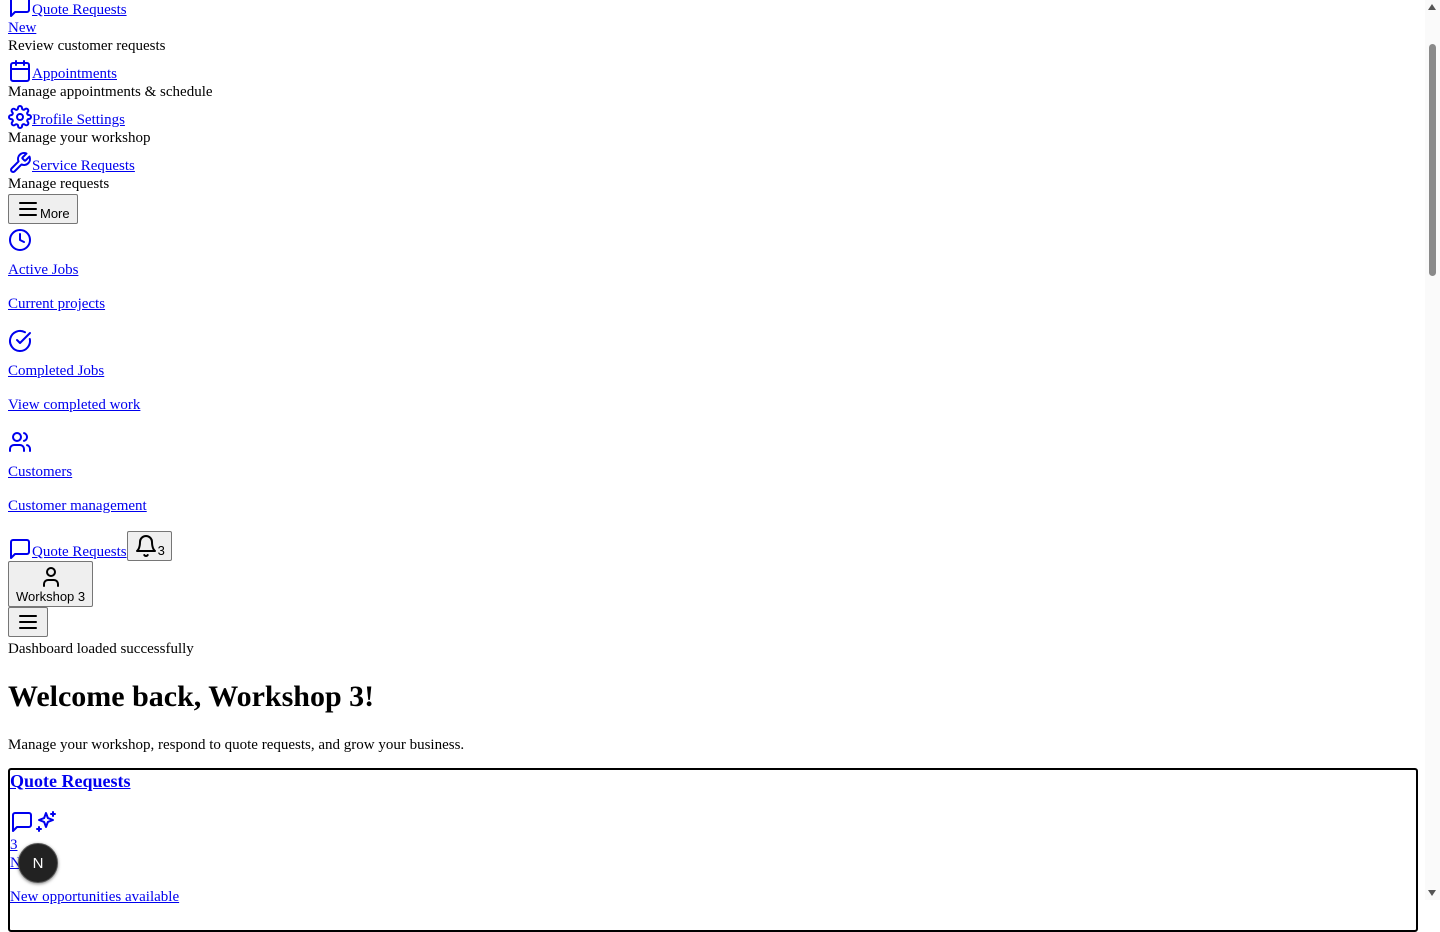  What do you see at coordinates (713, 546) in the screenshot?
I see `header-actions: Quote Requests 3` at bounding box center [713, 546].